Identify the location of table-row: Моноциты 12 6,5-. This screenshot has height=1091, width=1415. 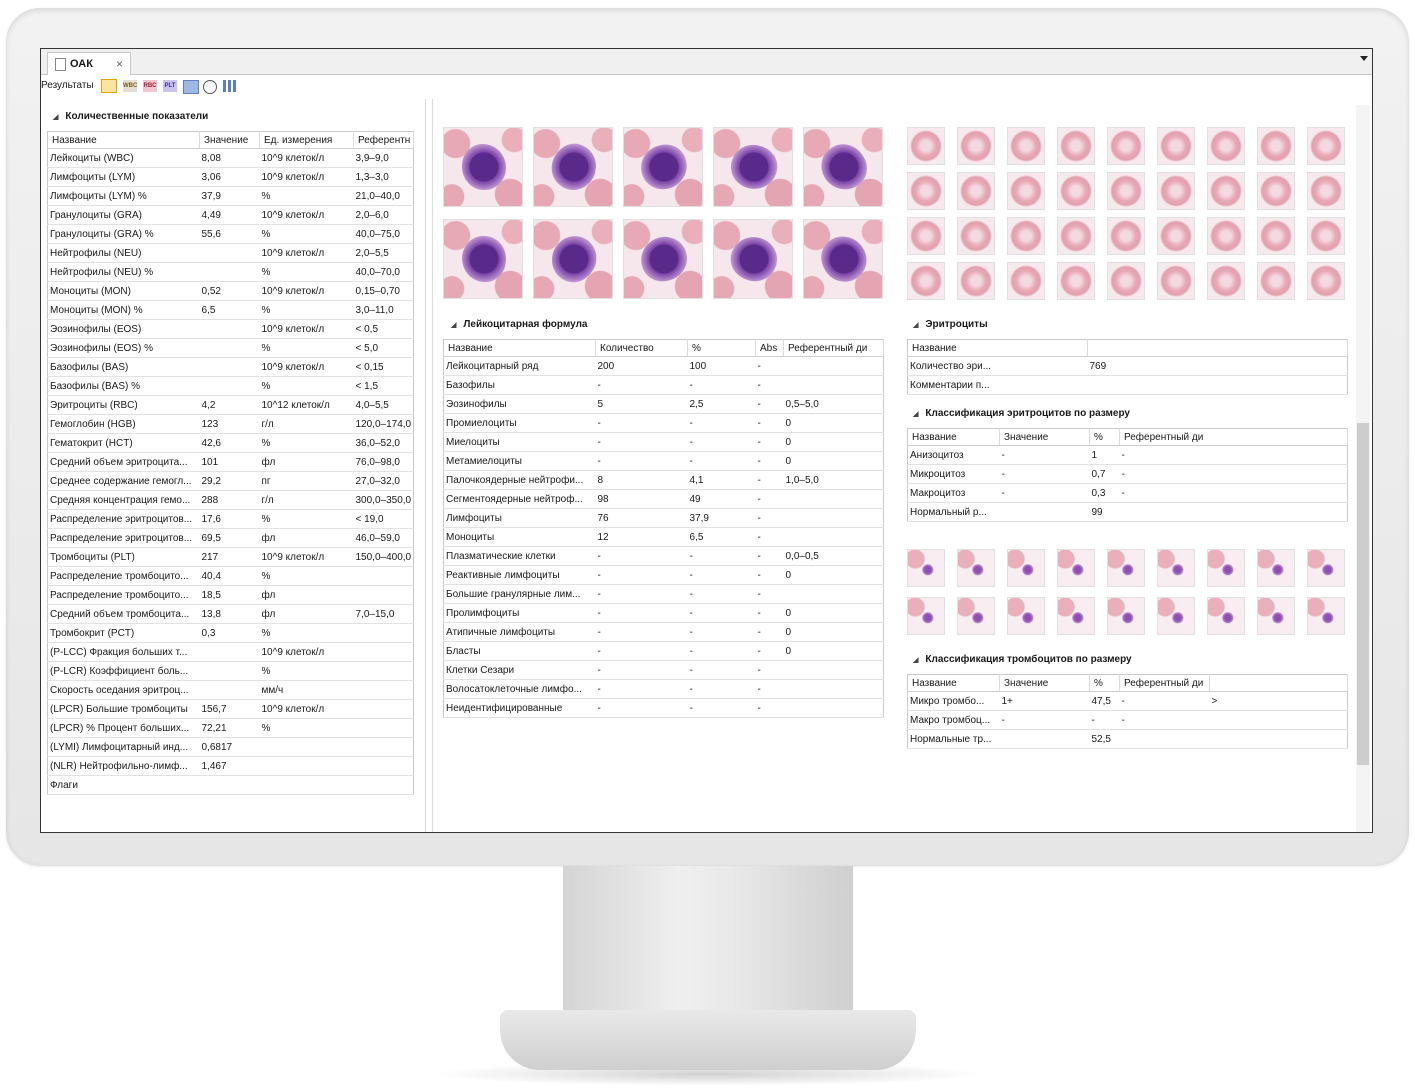
(663, 537).